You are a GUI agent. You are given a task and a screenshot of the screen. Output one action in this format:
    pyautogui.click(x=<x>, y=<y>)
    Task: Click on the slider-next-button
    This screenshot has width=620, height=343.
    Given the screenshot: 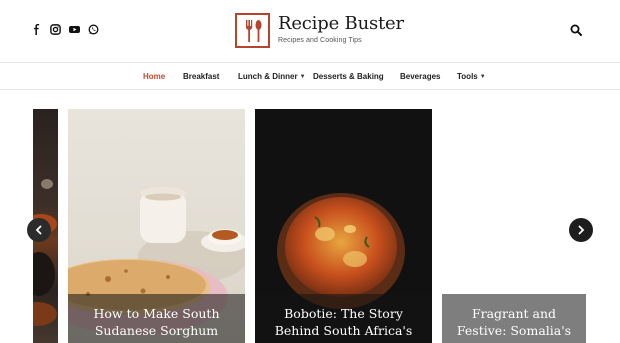 What is the action you would take?
    pyautogui.click(x=581, y=230)
    